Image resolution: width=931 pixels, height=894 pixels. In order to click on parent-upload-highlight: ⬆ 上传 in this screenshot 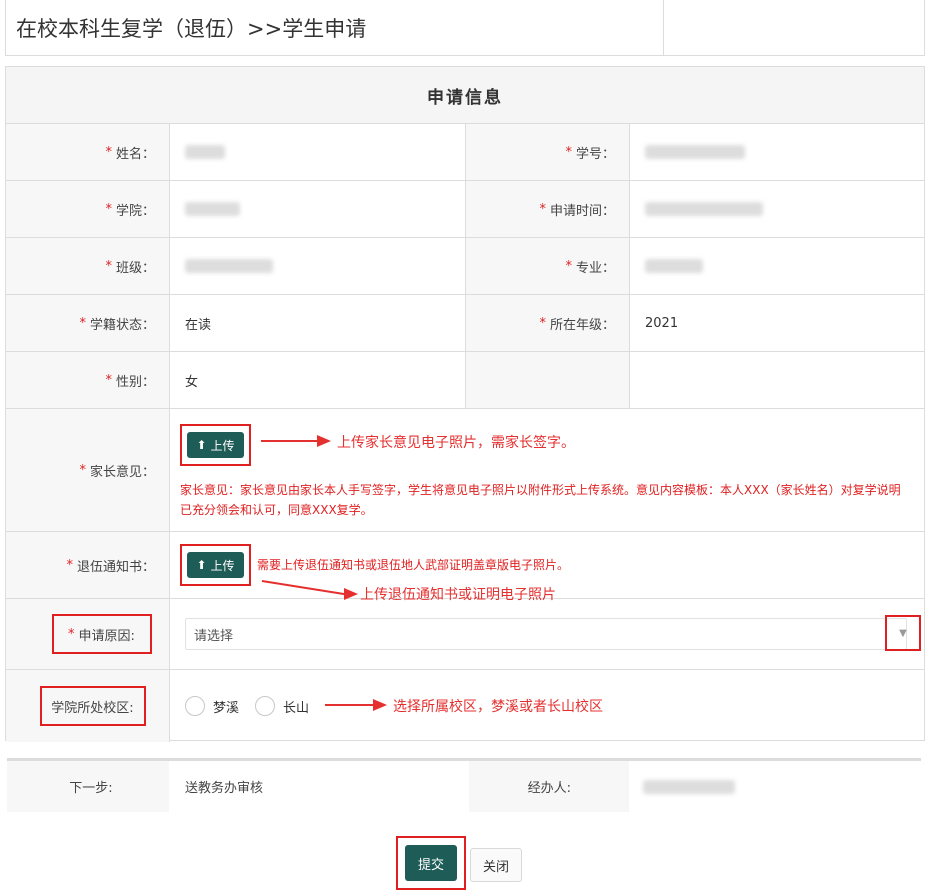, I will do `click(215, 445)`.